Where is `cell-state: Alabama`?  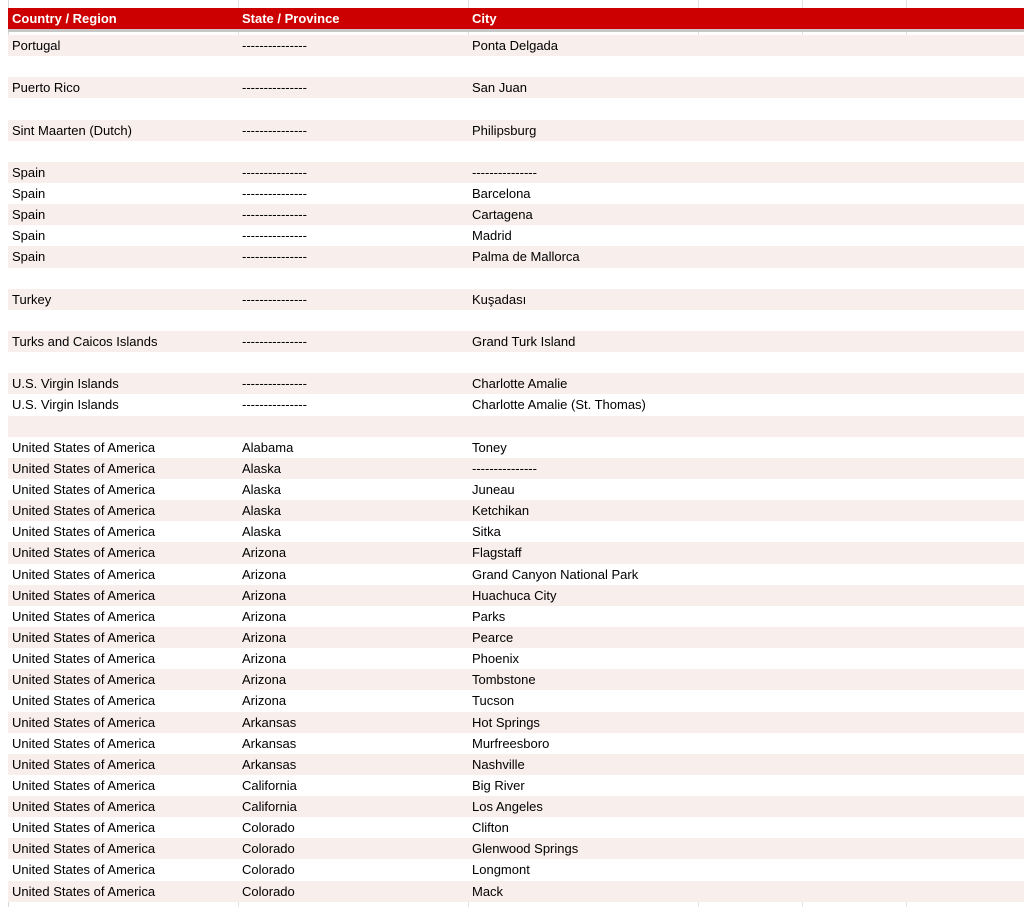 cell-state: Alabama is located at coordinates (353, 447).